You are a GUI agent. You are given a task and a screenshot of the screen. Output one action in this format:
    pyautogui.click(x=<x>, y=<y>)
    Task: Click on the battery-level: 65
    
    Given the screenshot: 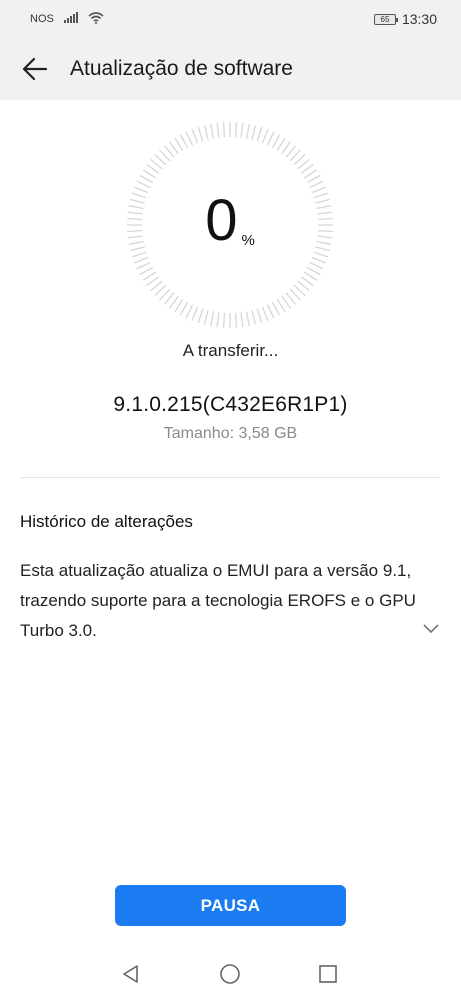 What is the action you would take?
    pyautogui.click(x=385, y=19)
    